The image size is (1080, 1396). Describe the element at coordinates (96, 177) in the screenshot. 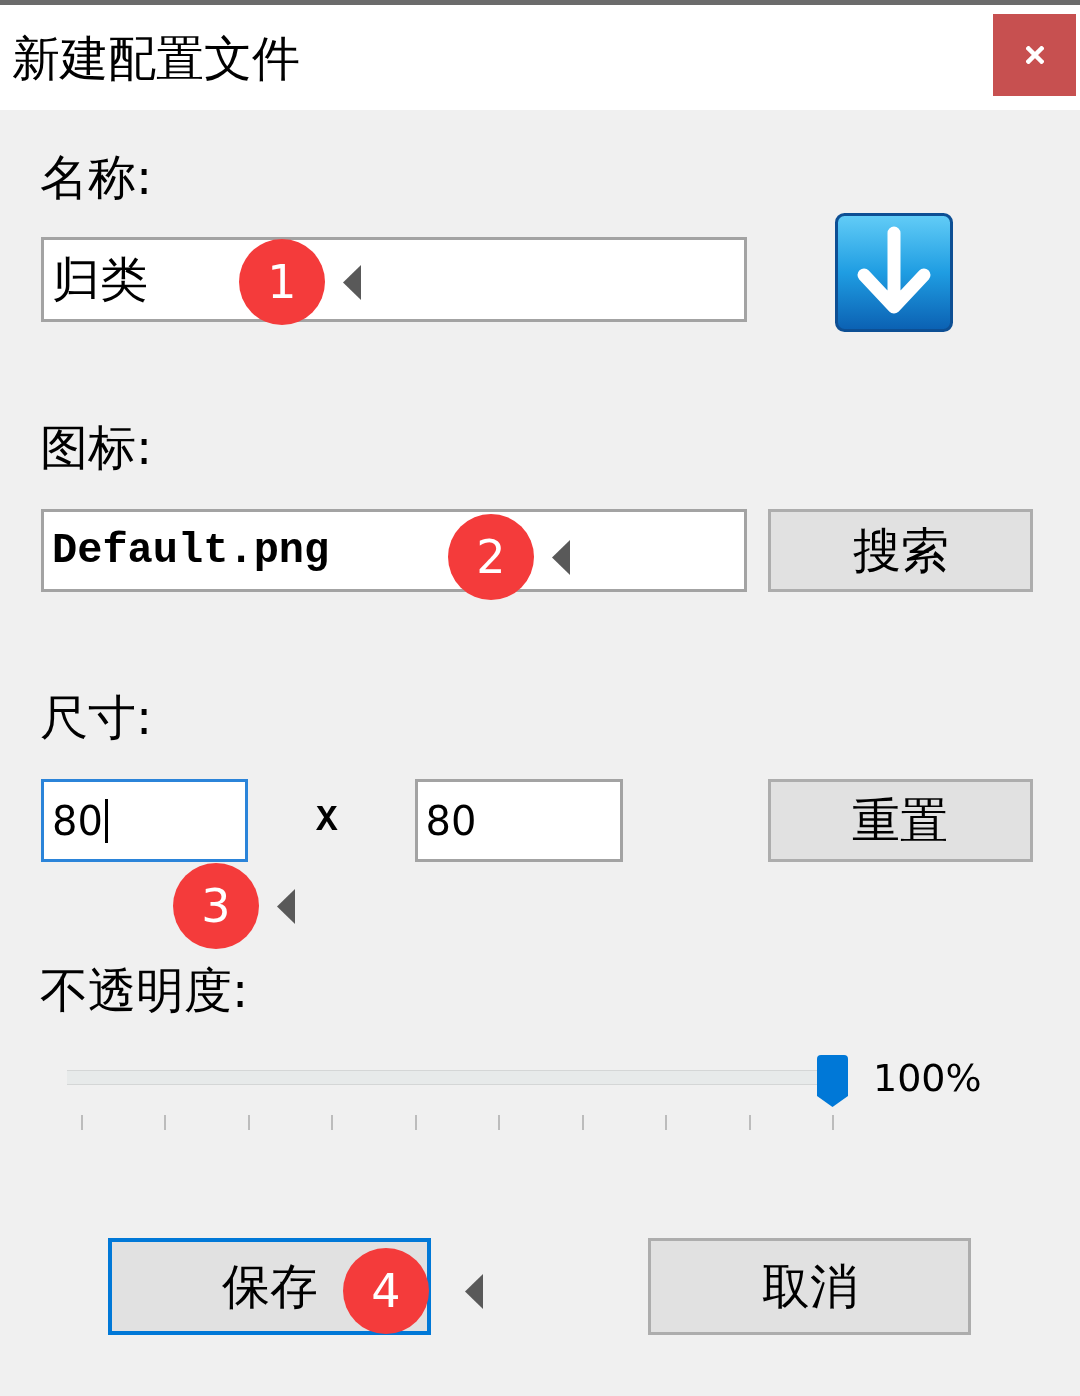

I see `name-label: 名称:` at that location.